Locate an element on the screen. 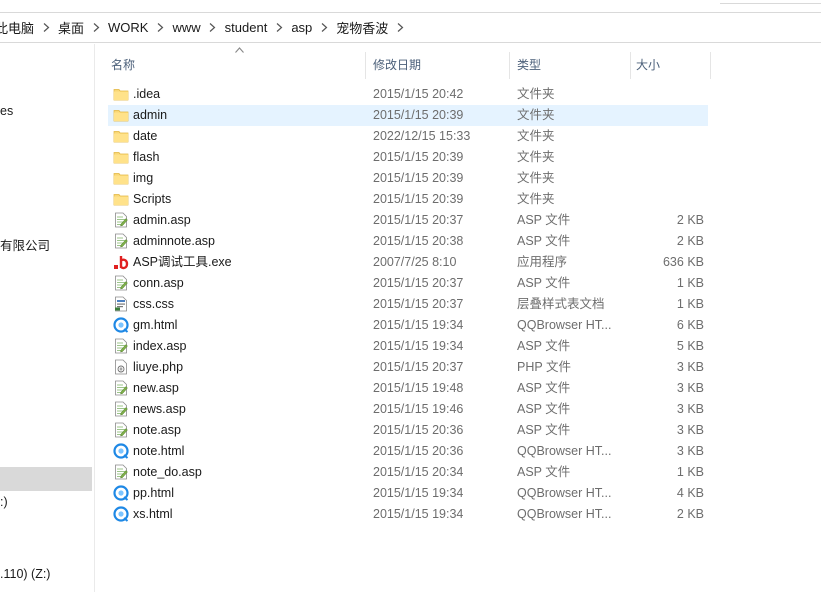 The width and height of the screenshot is (821, 592). file-row: ASP调试工具.exe 2007/7/25 8:10 应用程序 636 KB is located at coordinates (408, 262).